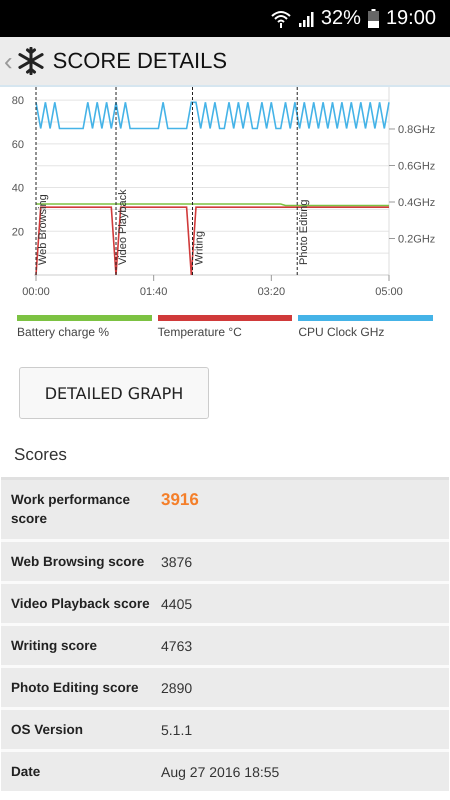 The width and height of the screenshot is (450, 800). Describe the element at coordinates (140, 61) in the screenshot. I see `screen-title: SCORE DETAILS` at that location.